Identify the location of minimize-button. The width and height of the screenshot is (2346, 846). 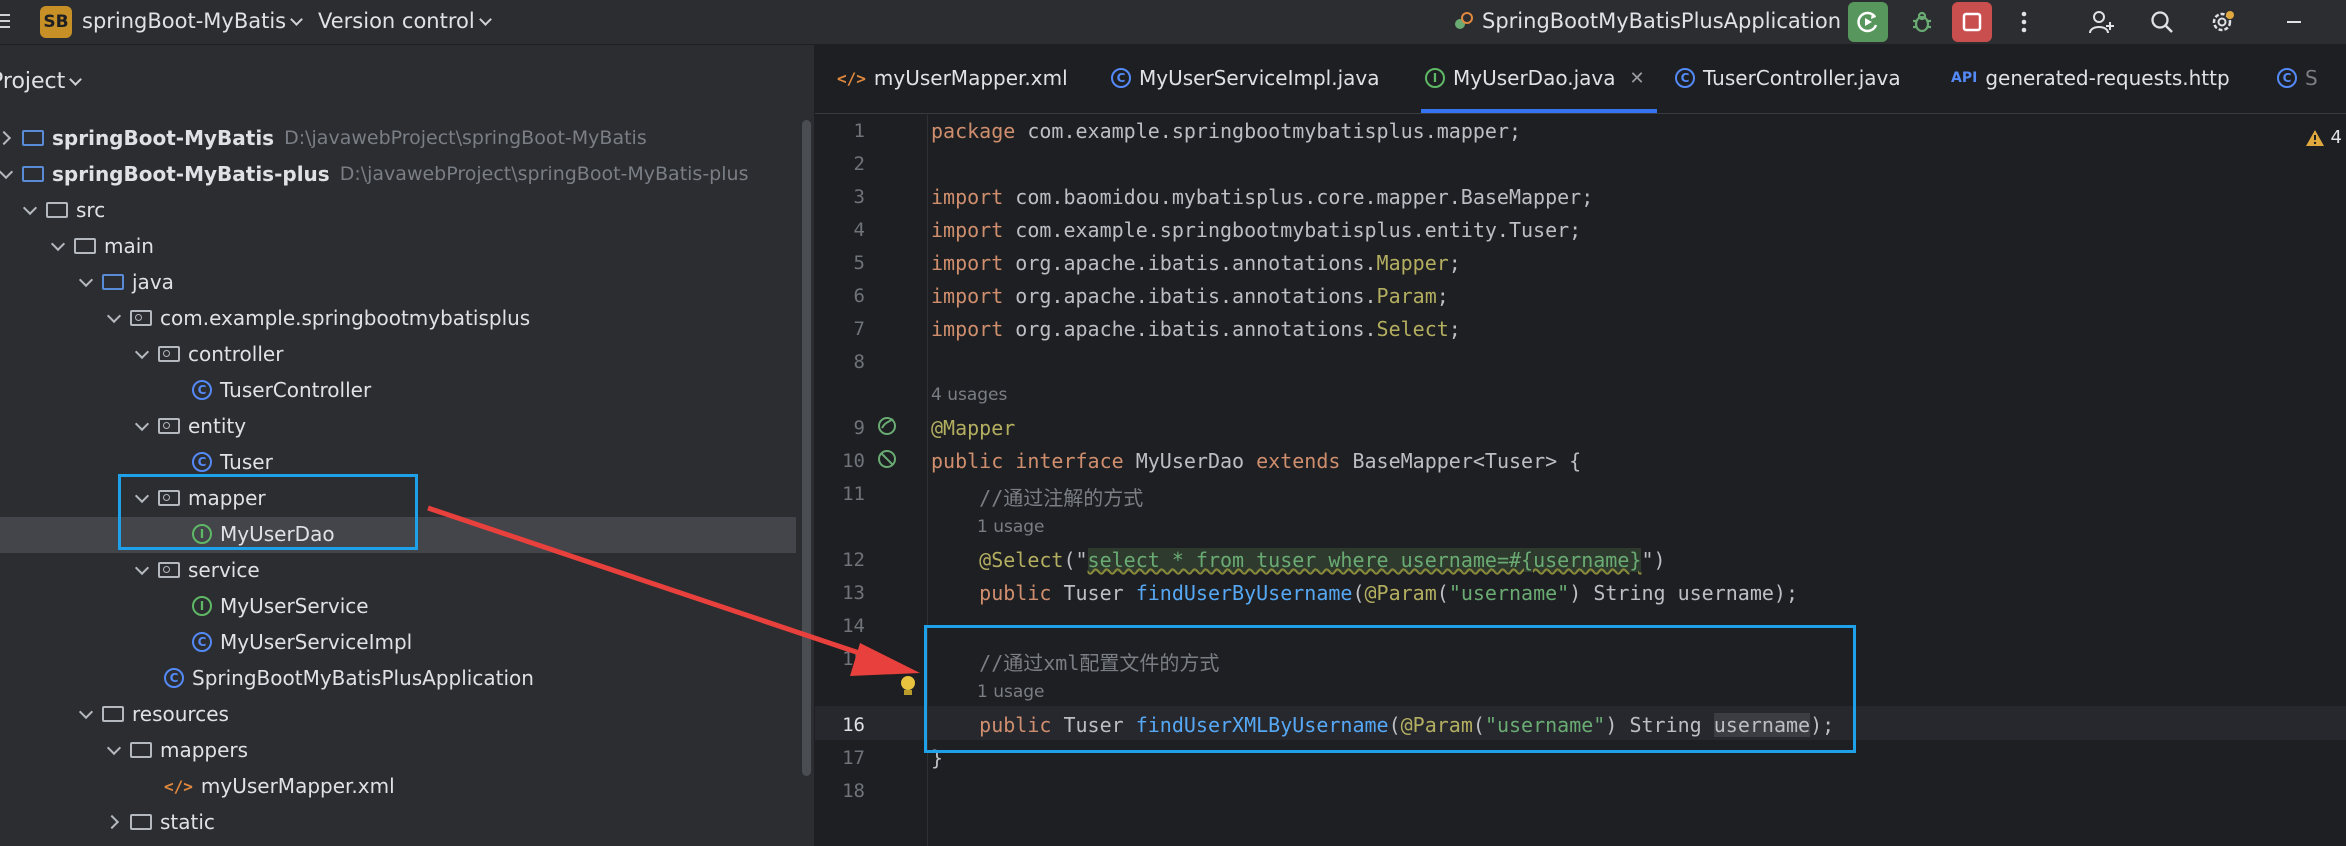
(2294, 22).